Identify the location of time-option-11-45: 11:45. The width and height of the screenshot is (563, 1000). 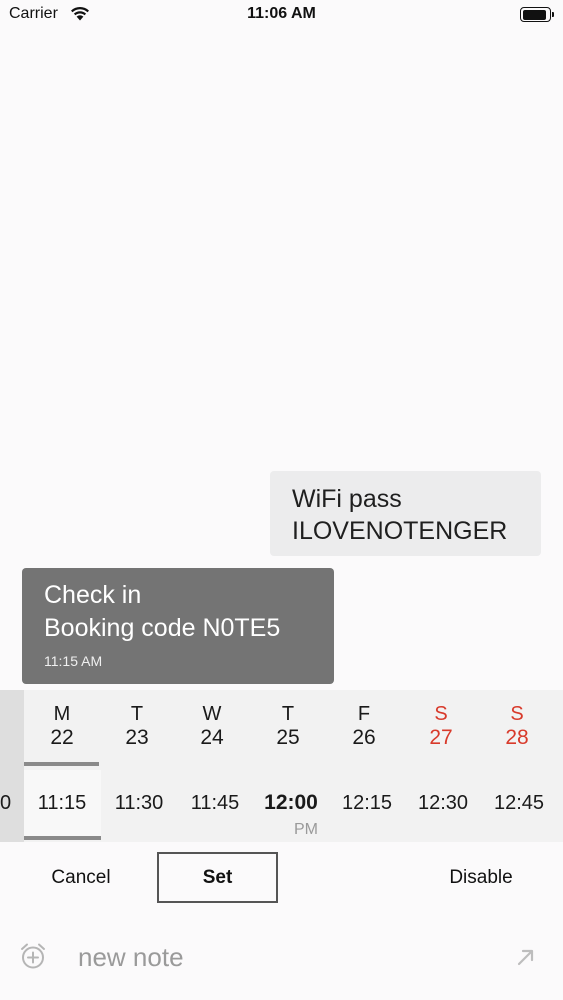
(215, 803).